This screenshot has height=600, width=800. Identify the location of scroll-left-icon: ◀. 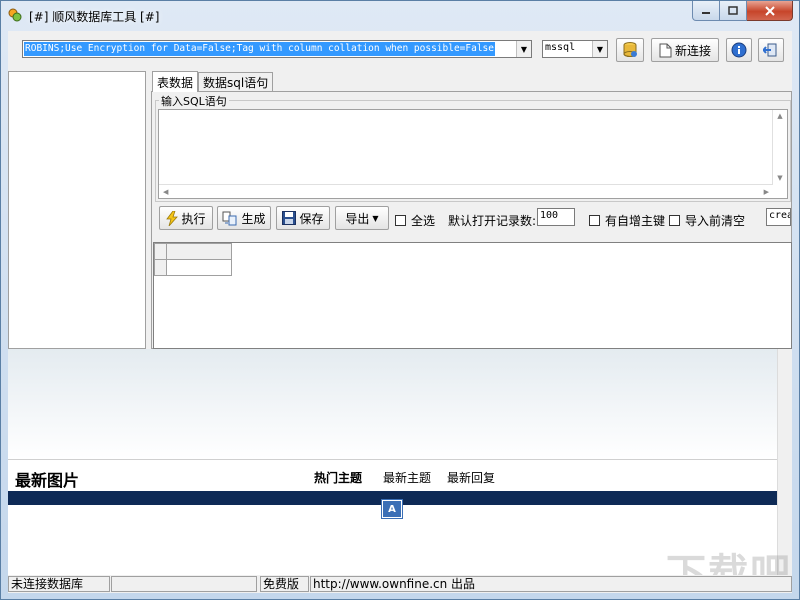
(165, 192).